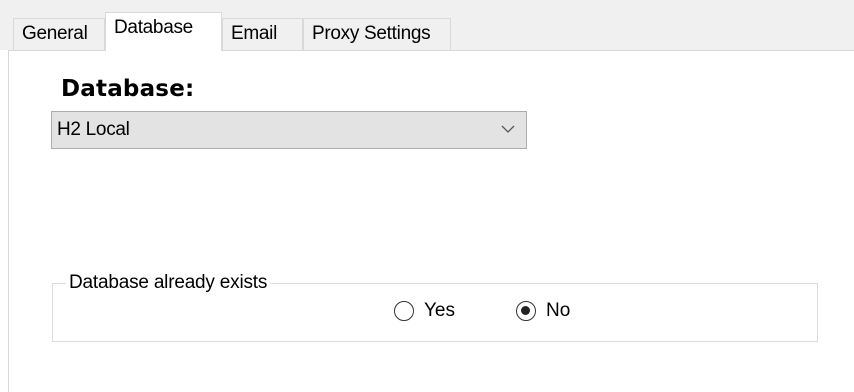 This screenshot has height=392, width=854. I want to click on tab-database-label: Database, so click(153, 27).